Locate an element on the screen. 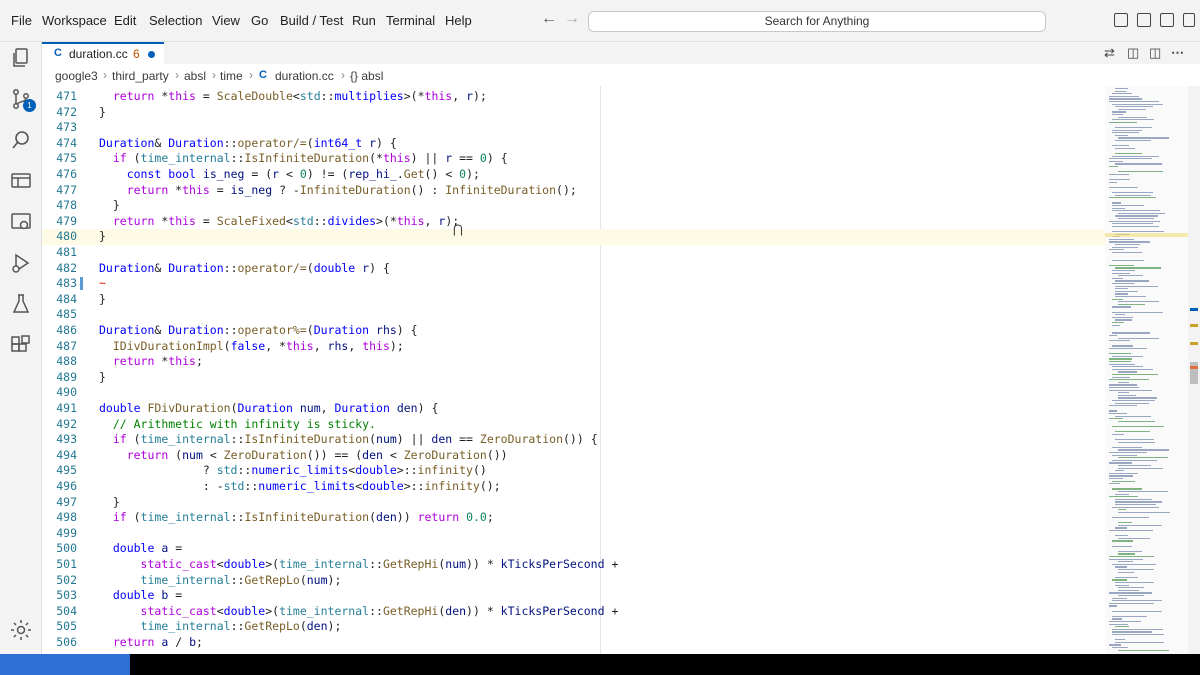  remote-indicator is located at coordinates (65, 664).